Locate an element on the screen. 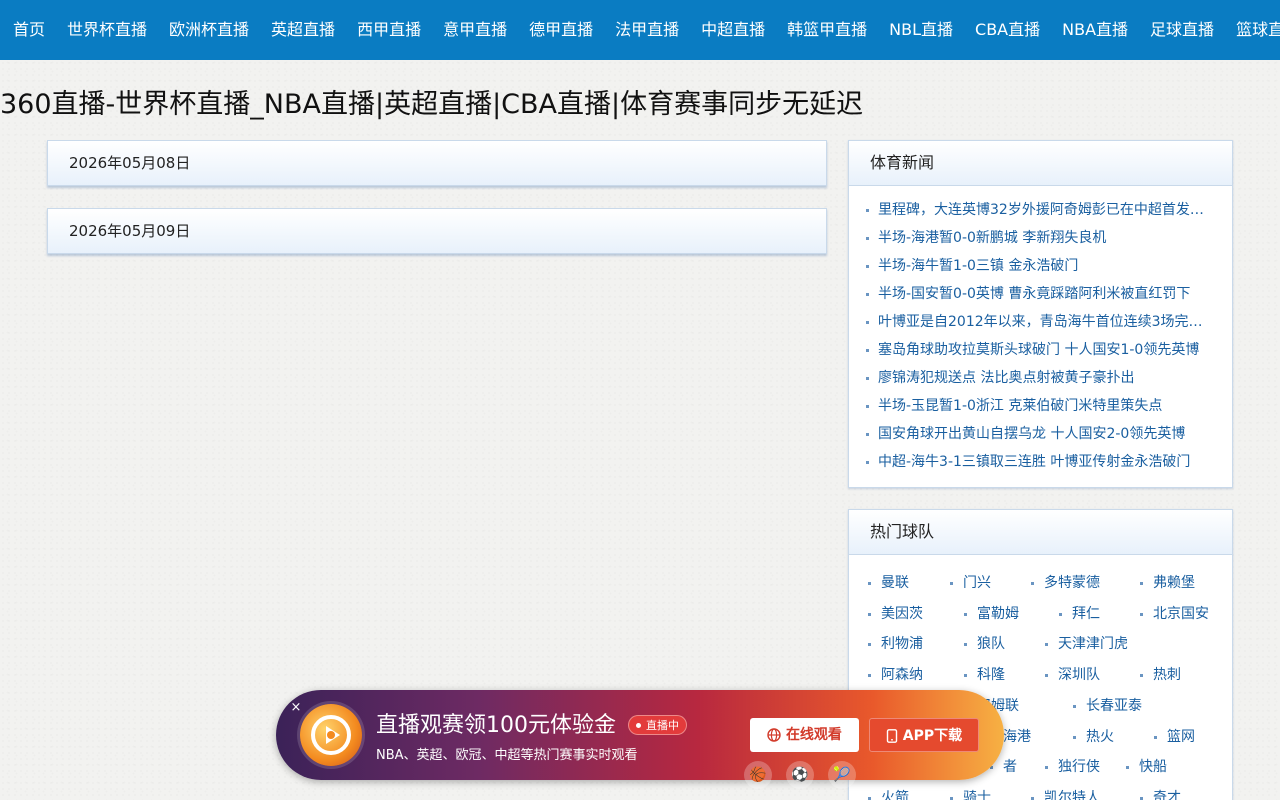 Image resolution: width=1280 pixels, height=800 pixels. app-download-label: APP下载 is located at coordinates (932, 736).